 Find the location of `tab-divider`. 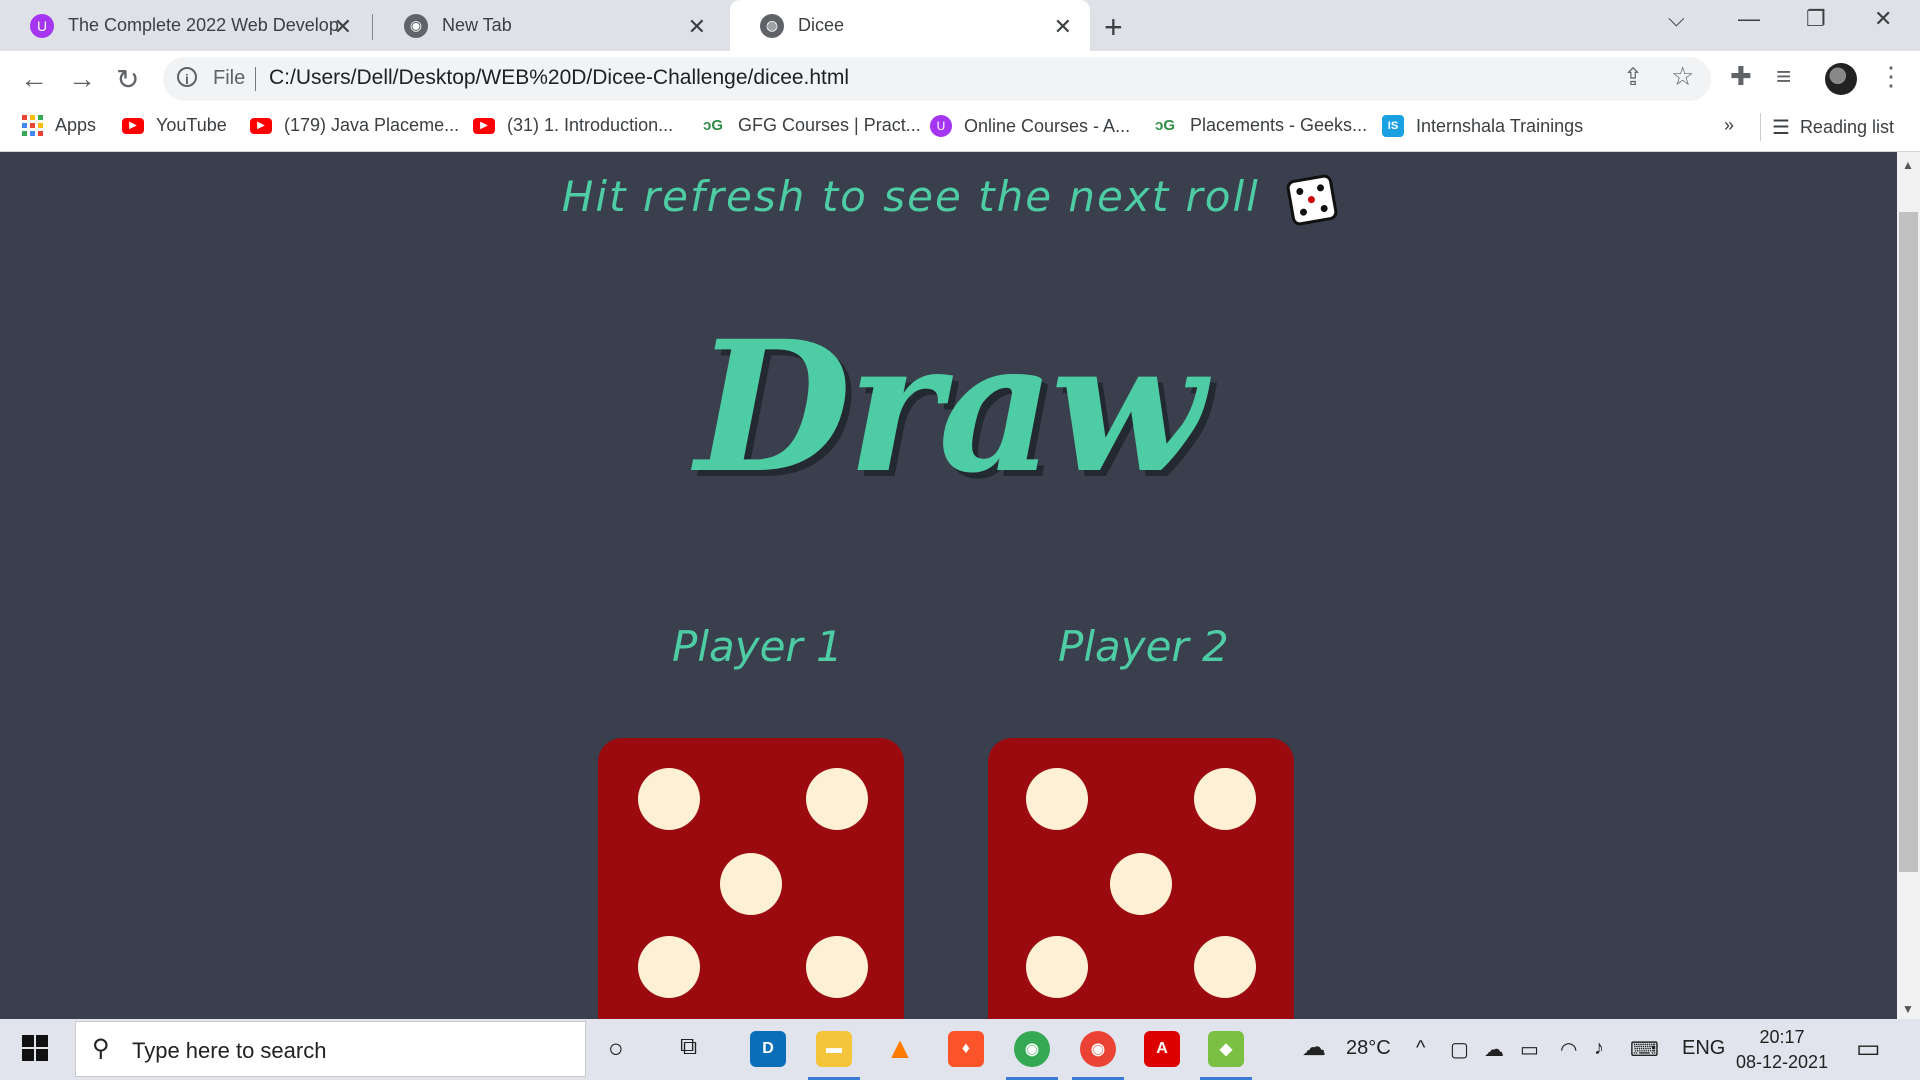

tab-divider is located at coordinates (372, 27).